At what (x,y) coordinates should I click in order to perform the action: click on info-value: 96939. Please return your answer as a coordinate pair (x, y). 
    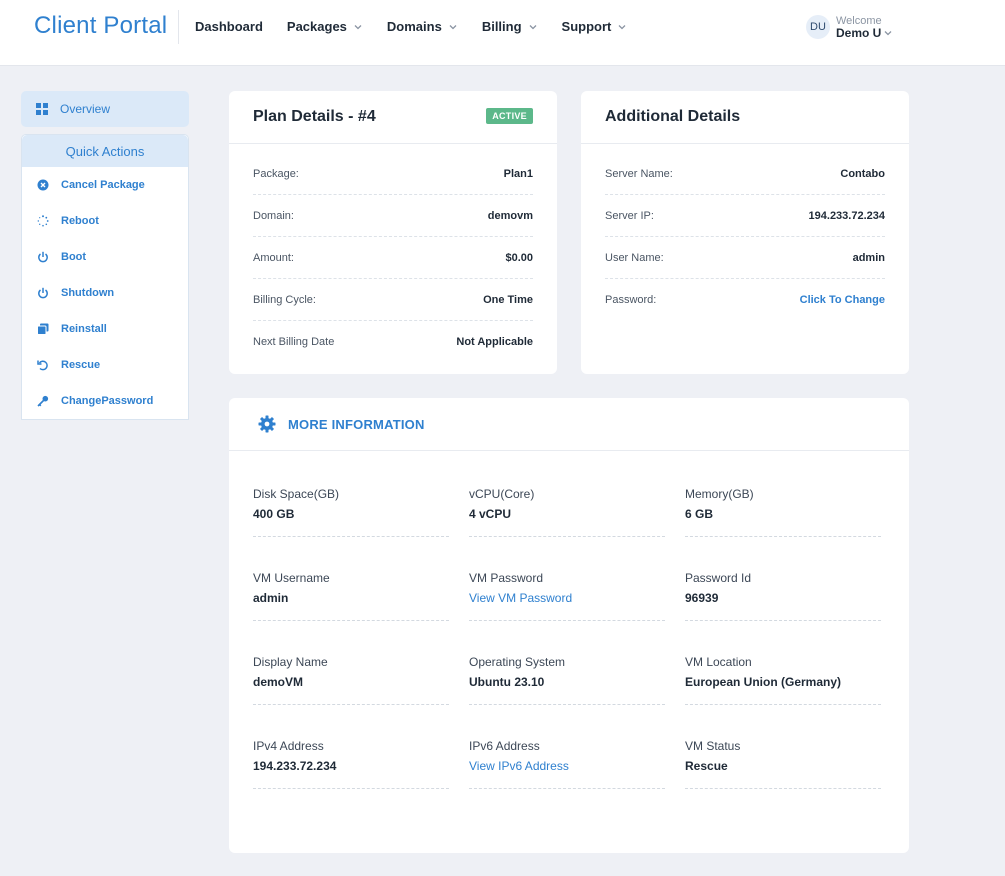
    Looking at the image, I should click on (702, 598).